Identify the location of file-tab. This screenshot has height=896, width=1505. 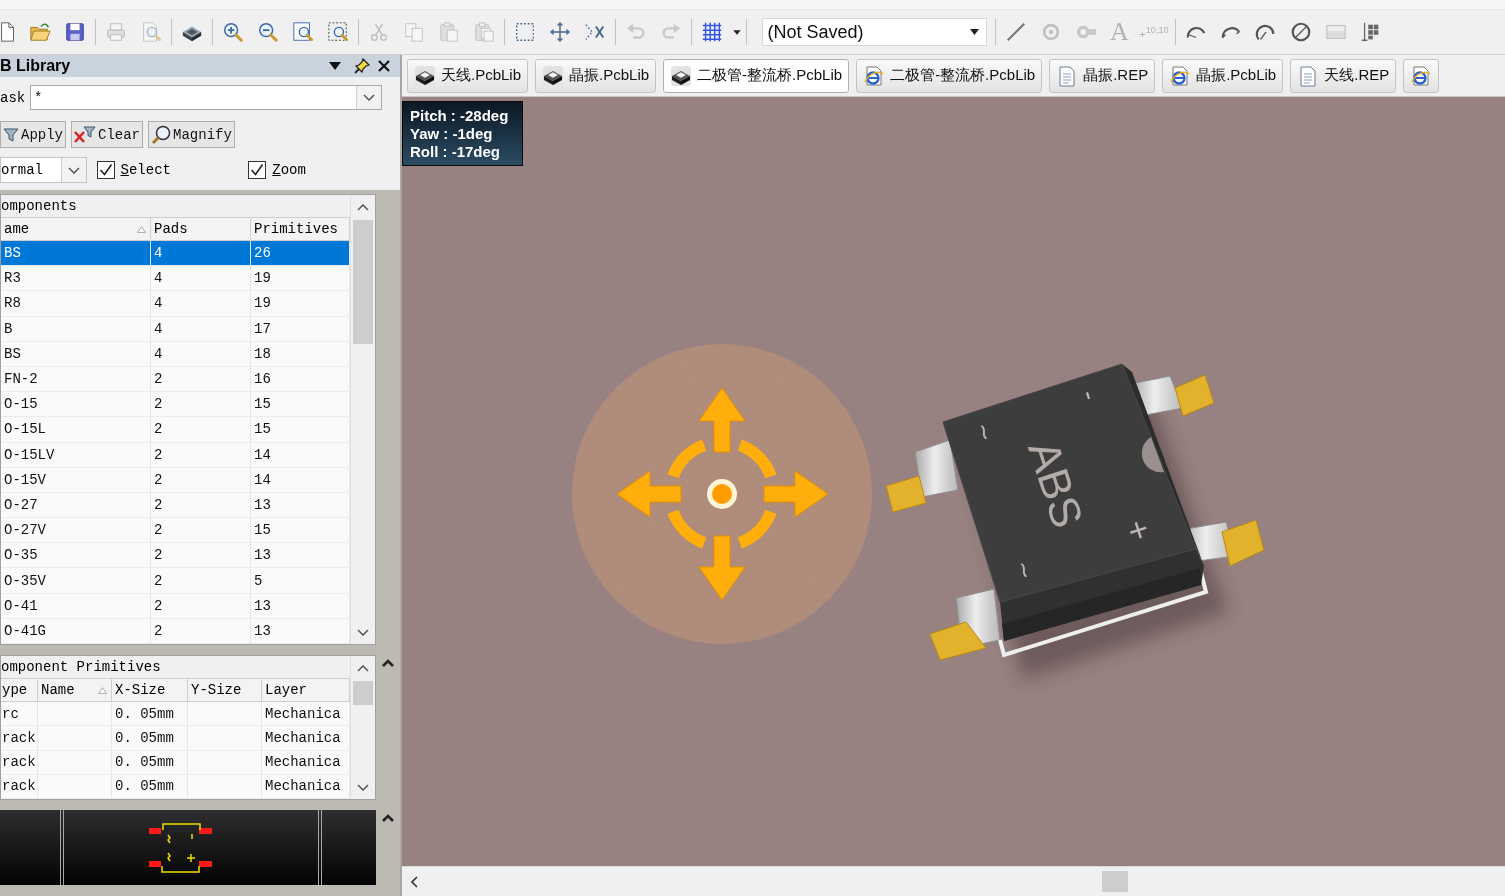
(1421, 75).